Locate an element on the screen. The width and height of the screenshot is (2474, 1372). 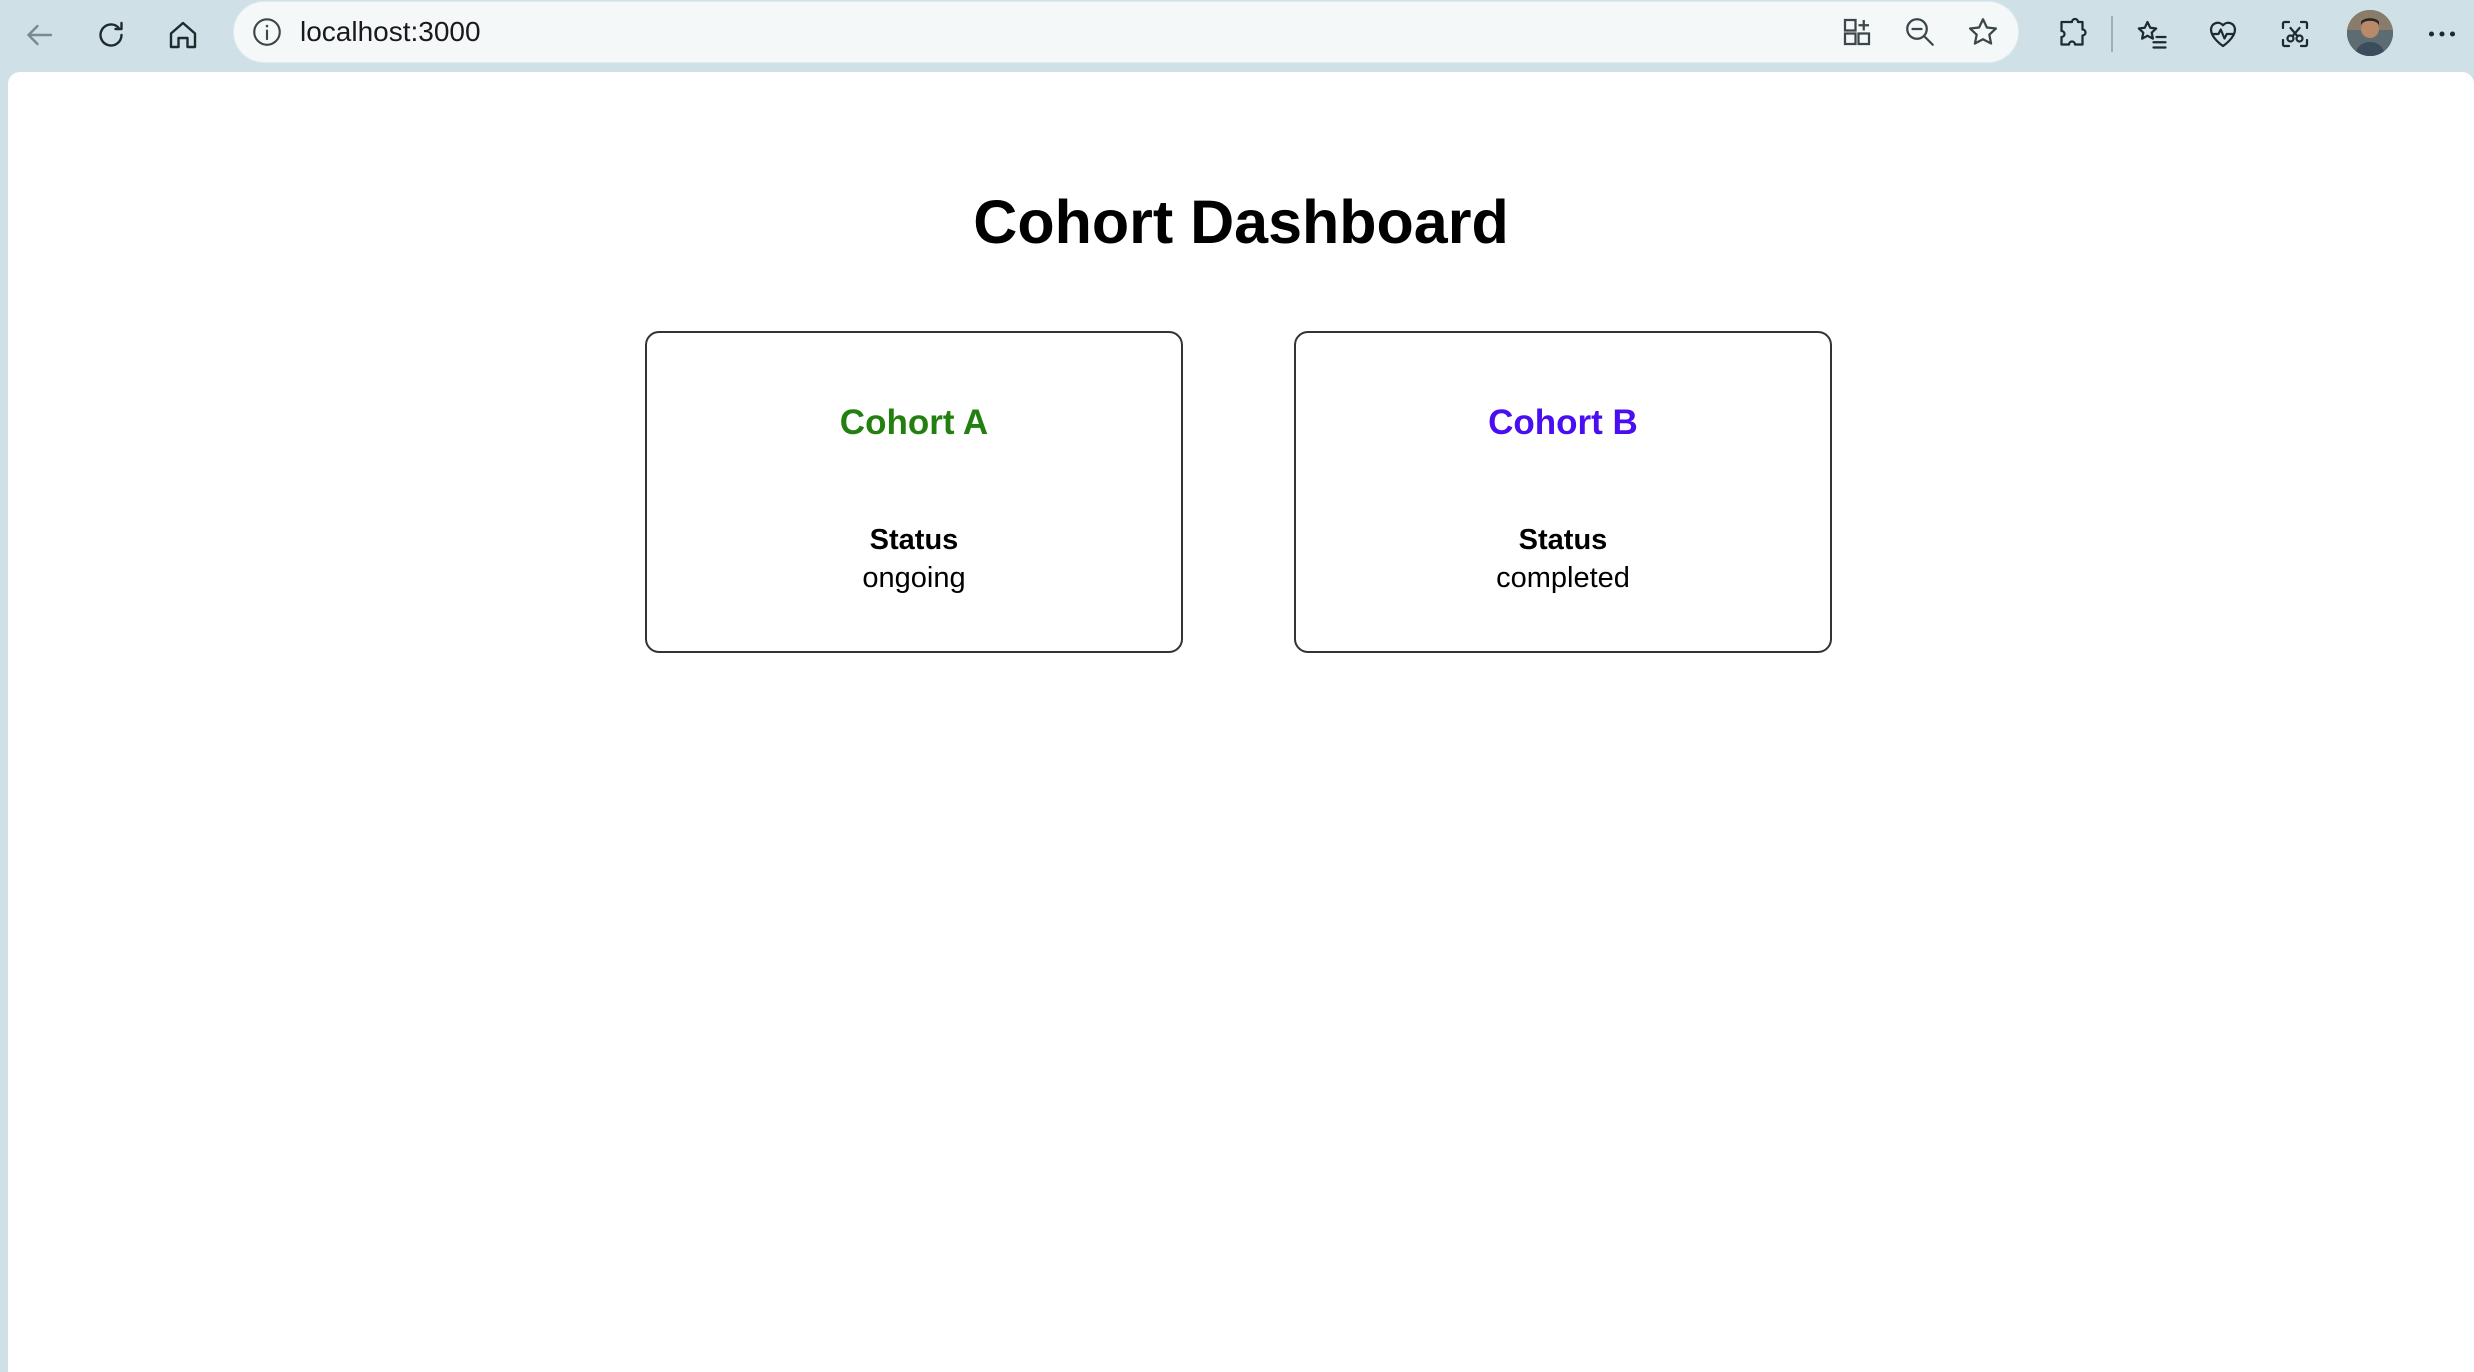
health-heart-icon is located at coordinates (2223, 34).